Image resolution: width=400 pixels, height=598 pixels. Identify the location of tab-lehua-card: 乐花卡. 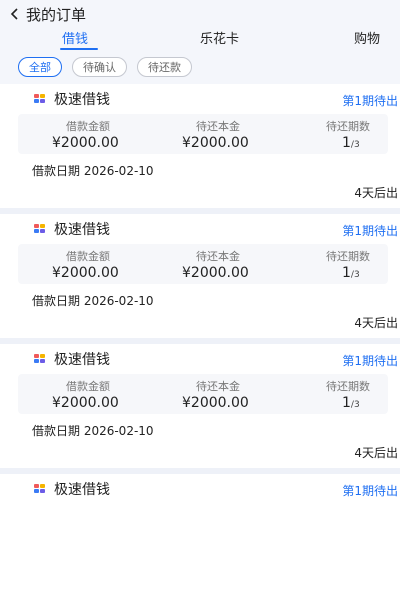
(219, 37).